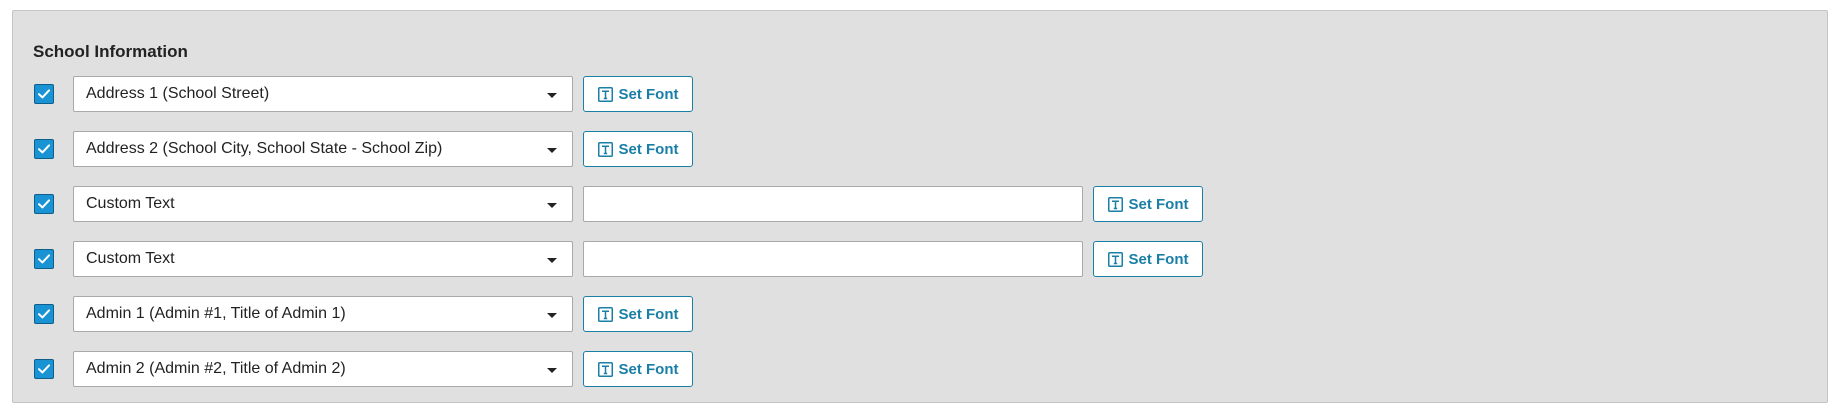 Image resolution: width=1840 pixels, height=412 pixels. I want to click on field-select: Admin 2 (Admin #2, Title of Admin 2), so click(323, 369).